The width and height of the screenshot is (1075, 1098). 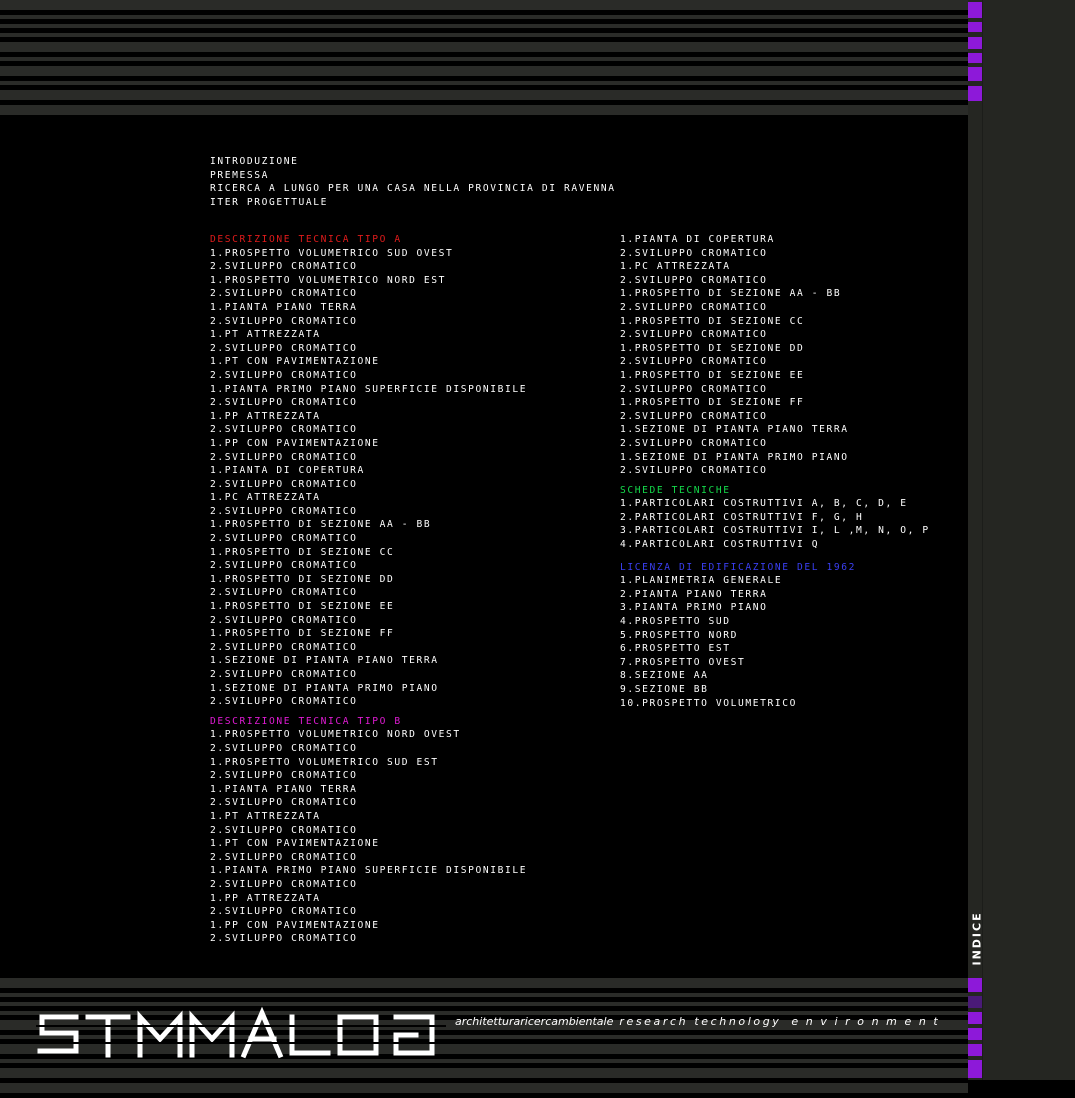 What do you see at coordinates (241, 1032) in the screenshot?
I see `brand-logo` at bounding box center [241, 1032].